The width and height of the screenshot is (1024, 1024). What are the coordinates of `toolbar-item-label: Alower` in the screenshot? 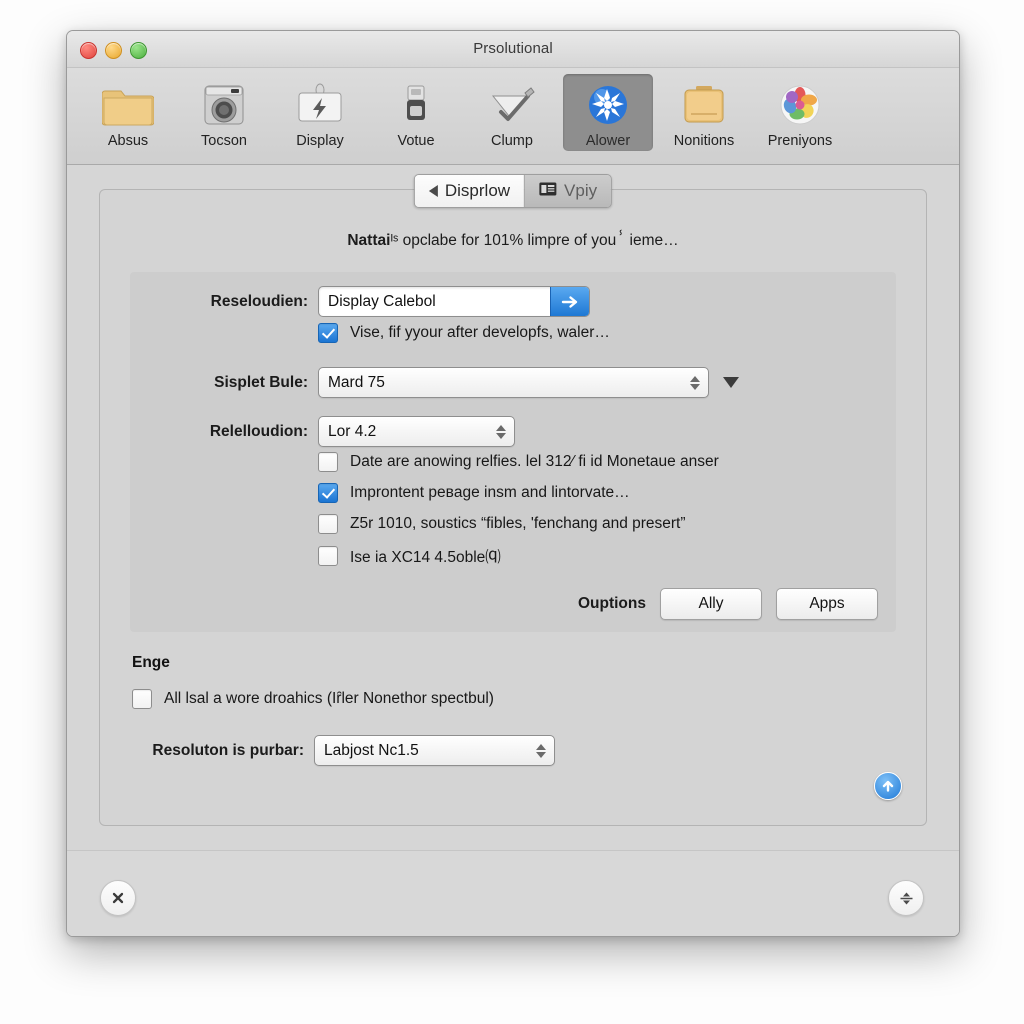 It's located at (608, 141).